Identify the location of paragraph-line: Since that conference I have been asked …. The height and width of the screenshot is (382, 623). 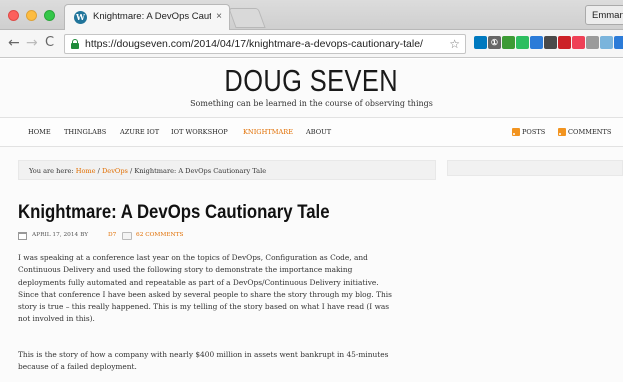
(205, 294).